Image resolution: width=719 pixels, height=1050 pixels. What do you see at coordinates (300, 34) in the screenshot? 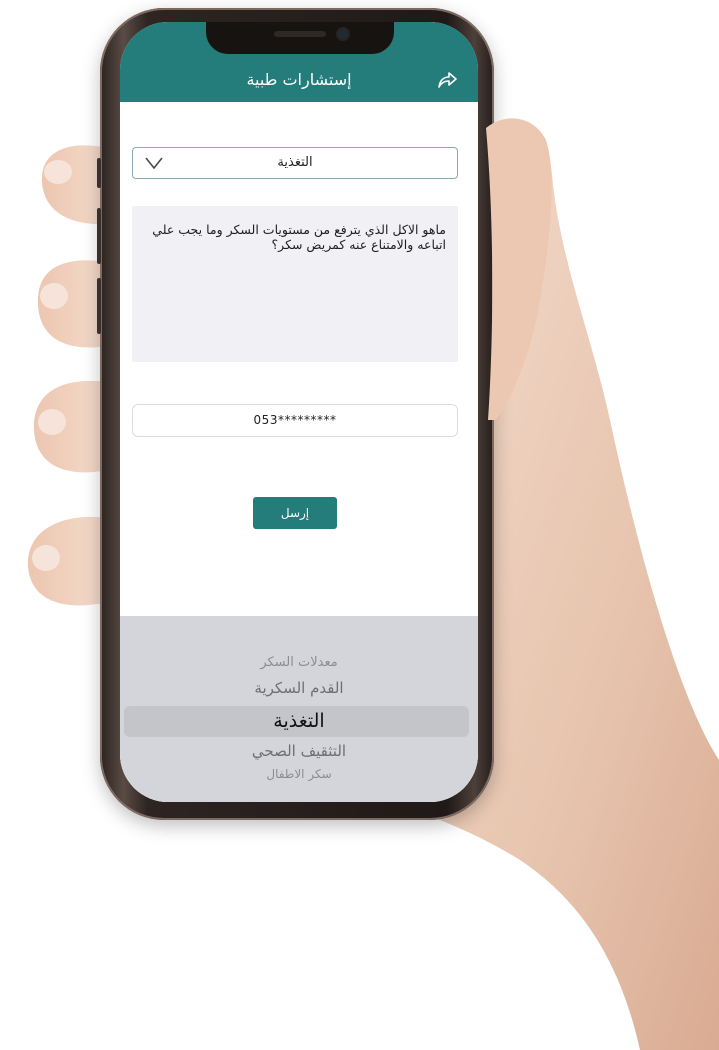
I see `speaker-grille` at bounding box center [300, 34].